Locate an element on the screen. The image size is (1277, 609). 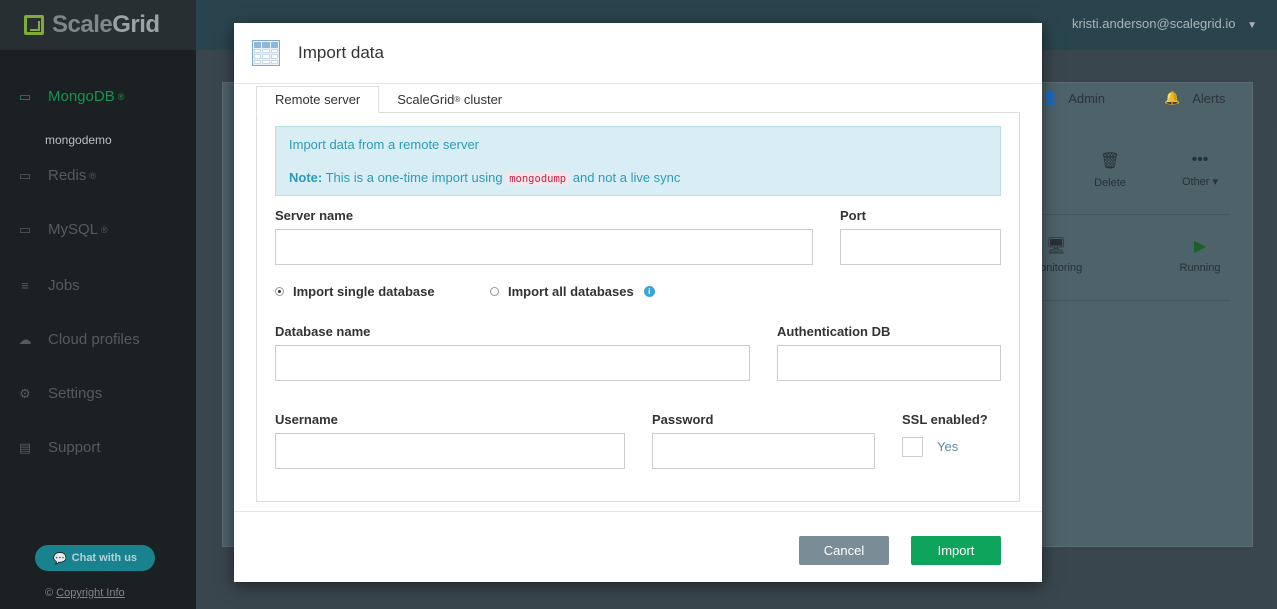
cancel-button: Cancel is located at coordinates (844, 550).